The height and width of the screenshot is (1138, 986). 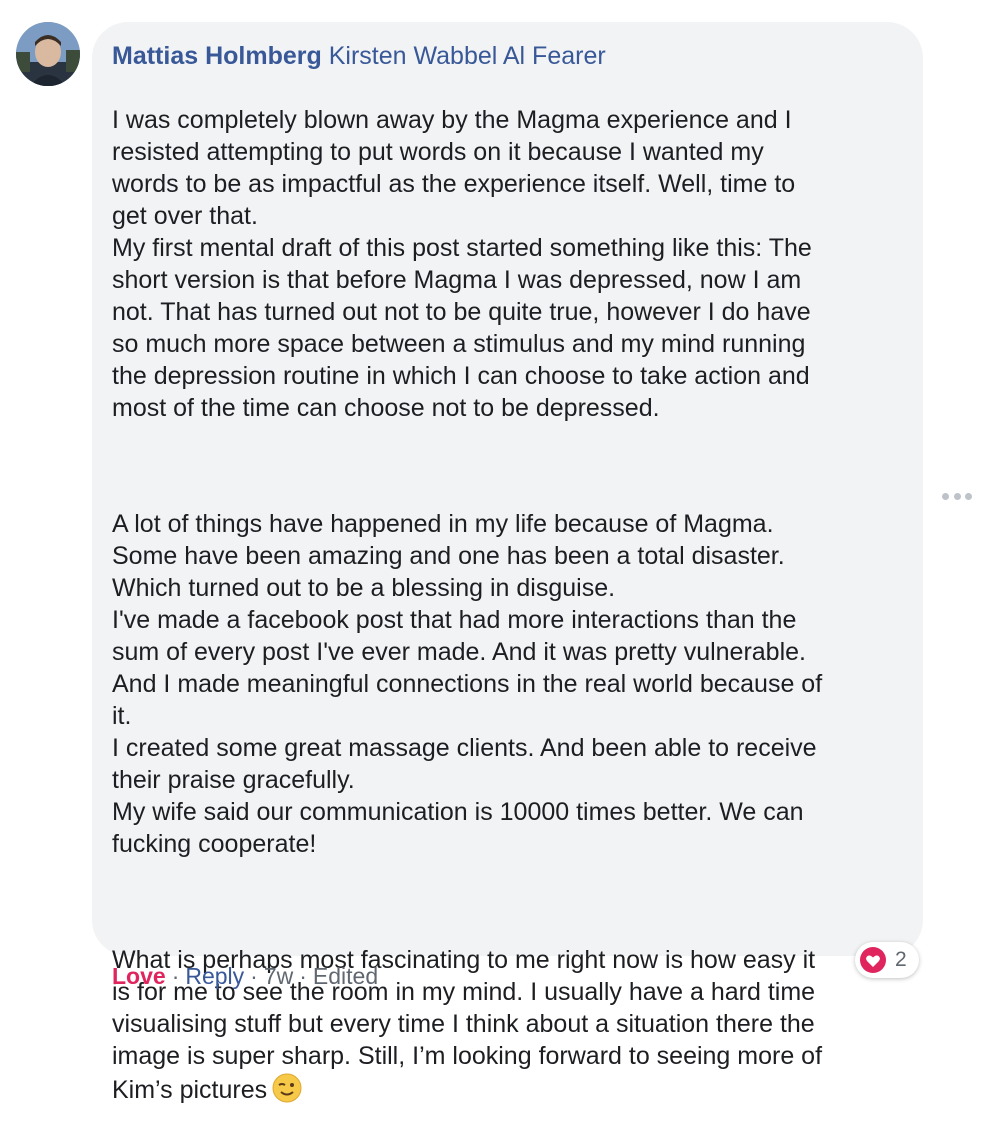 What do you see at coordinates (873, 960) in the screenshot?
I see `heart-icon` at bounding box center [873, 960].